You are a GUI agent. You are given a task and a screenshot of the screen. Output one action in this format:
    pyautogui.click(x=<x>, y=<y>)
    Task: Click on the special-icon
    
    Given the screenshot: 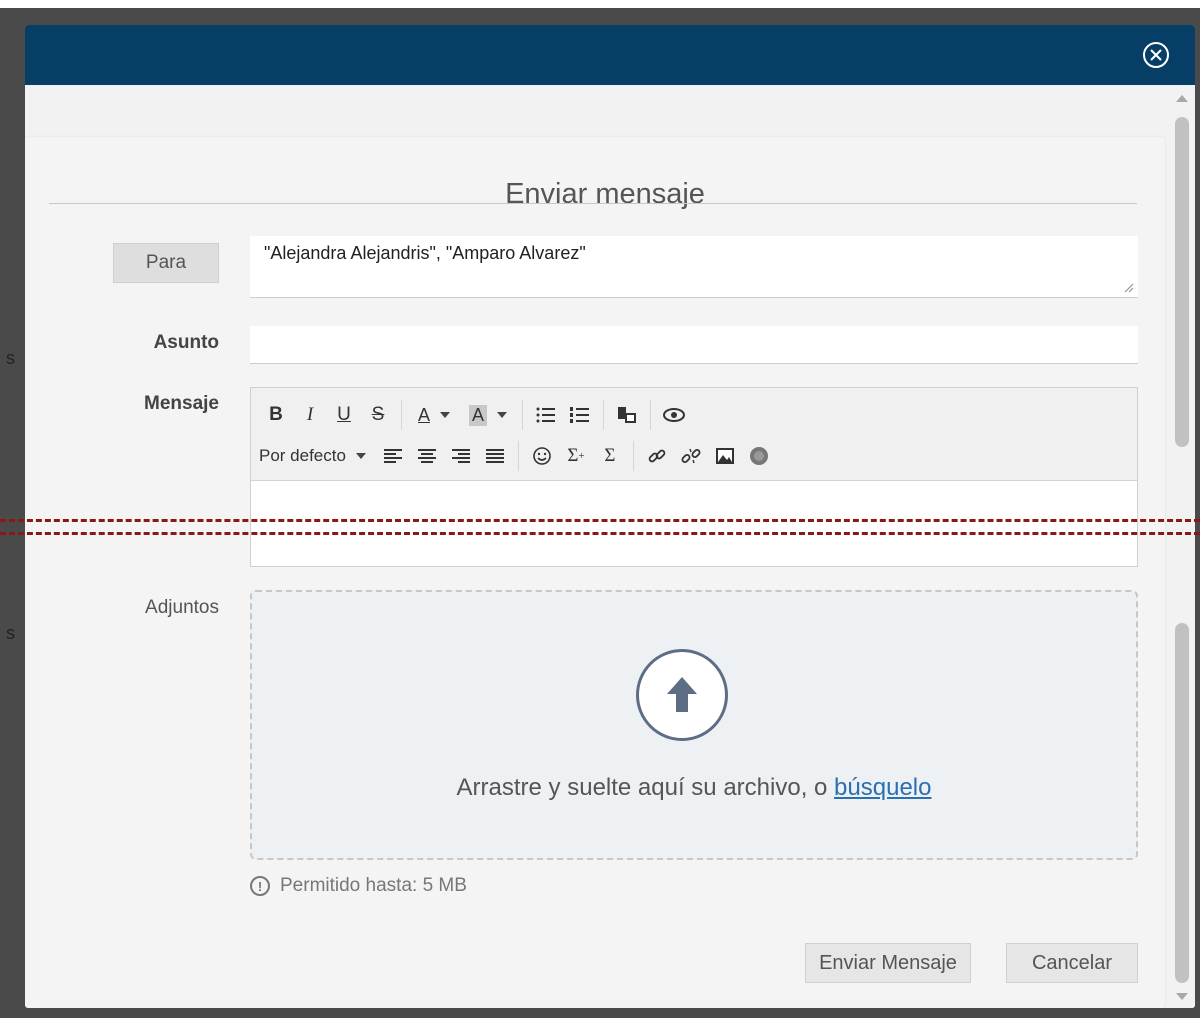 What is the action you would take?
    pyautogui.click(x=759, y=456)
    